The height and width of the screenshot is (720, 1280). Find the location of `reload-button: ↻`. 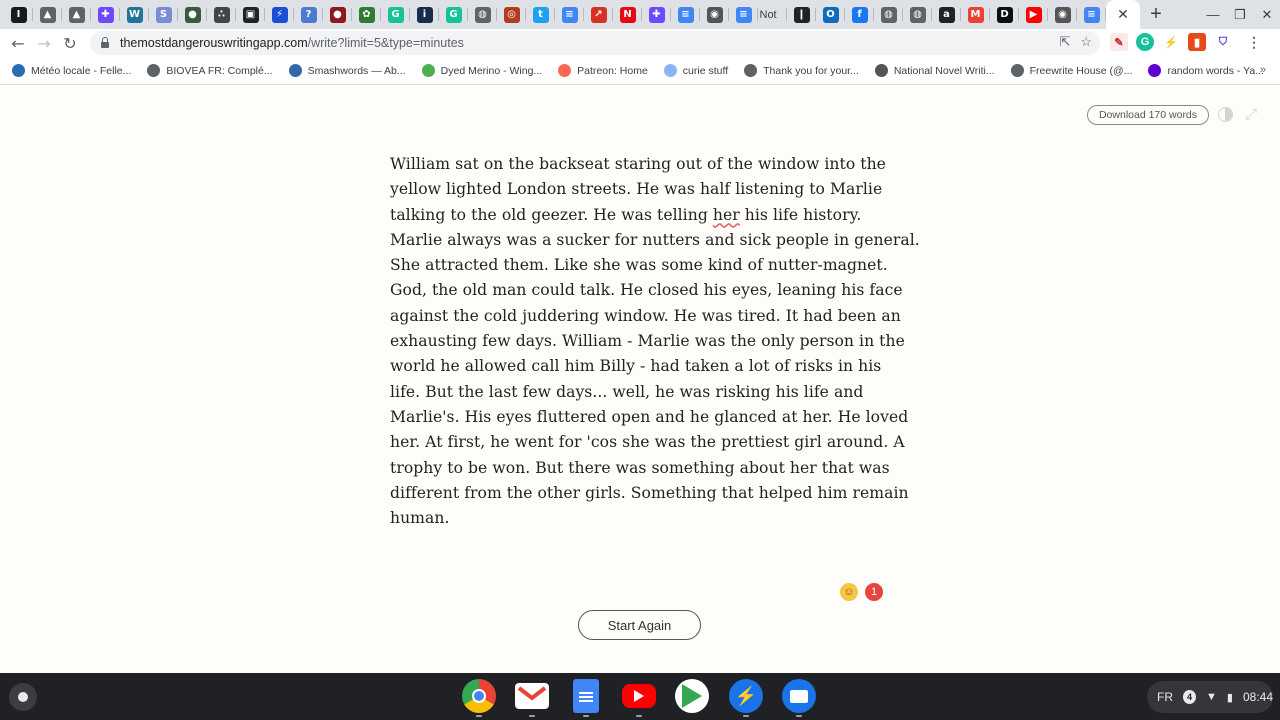

reload-button: ↻ is located at coordinates (70, 43).